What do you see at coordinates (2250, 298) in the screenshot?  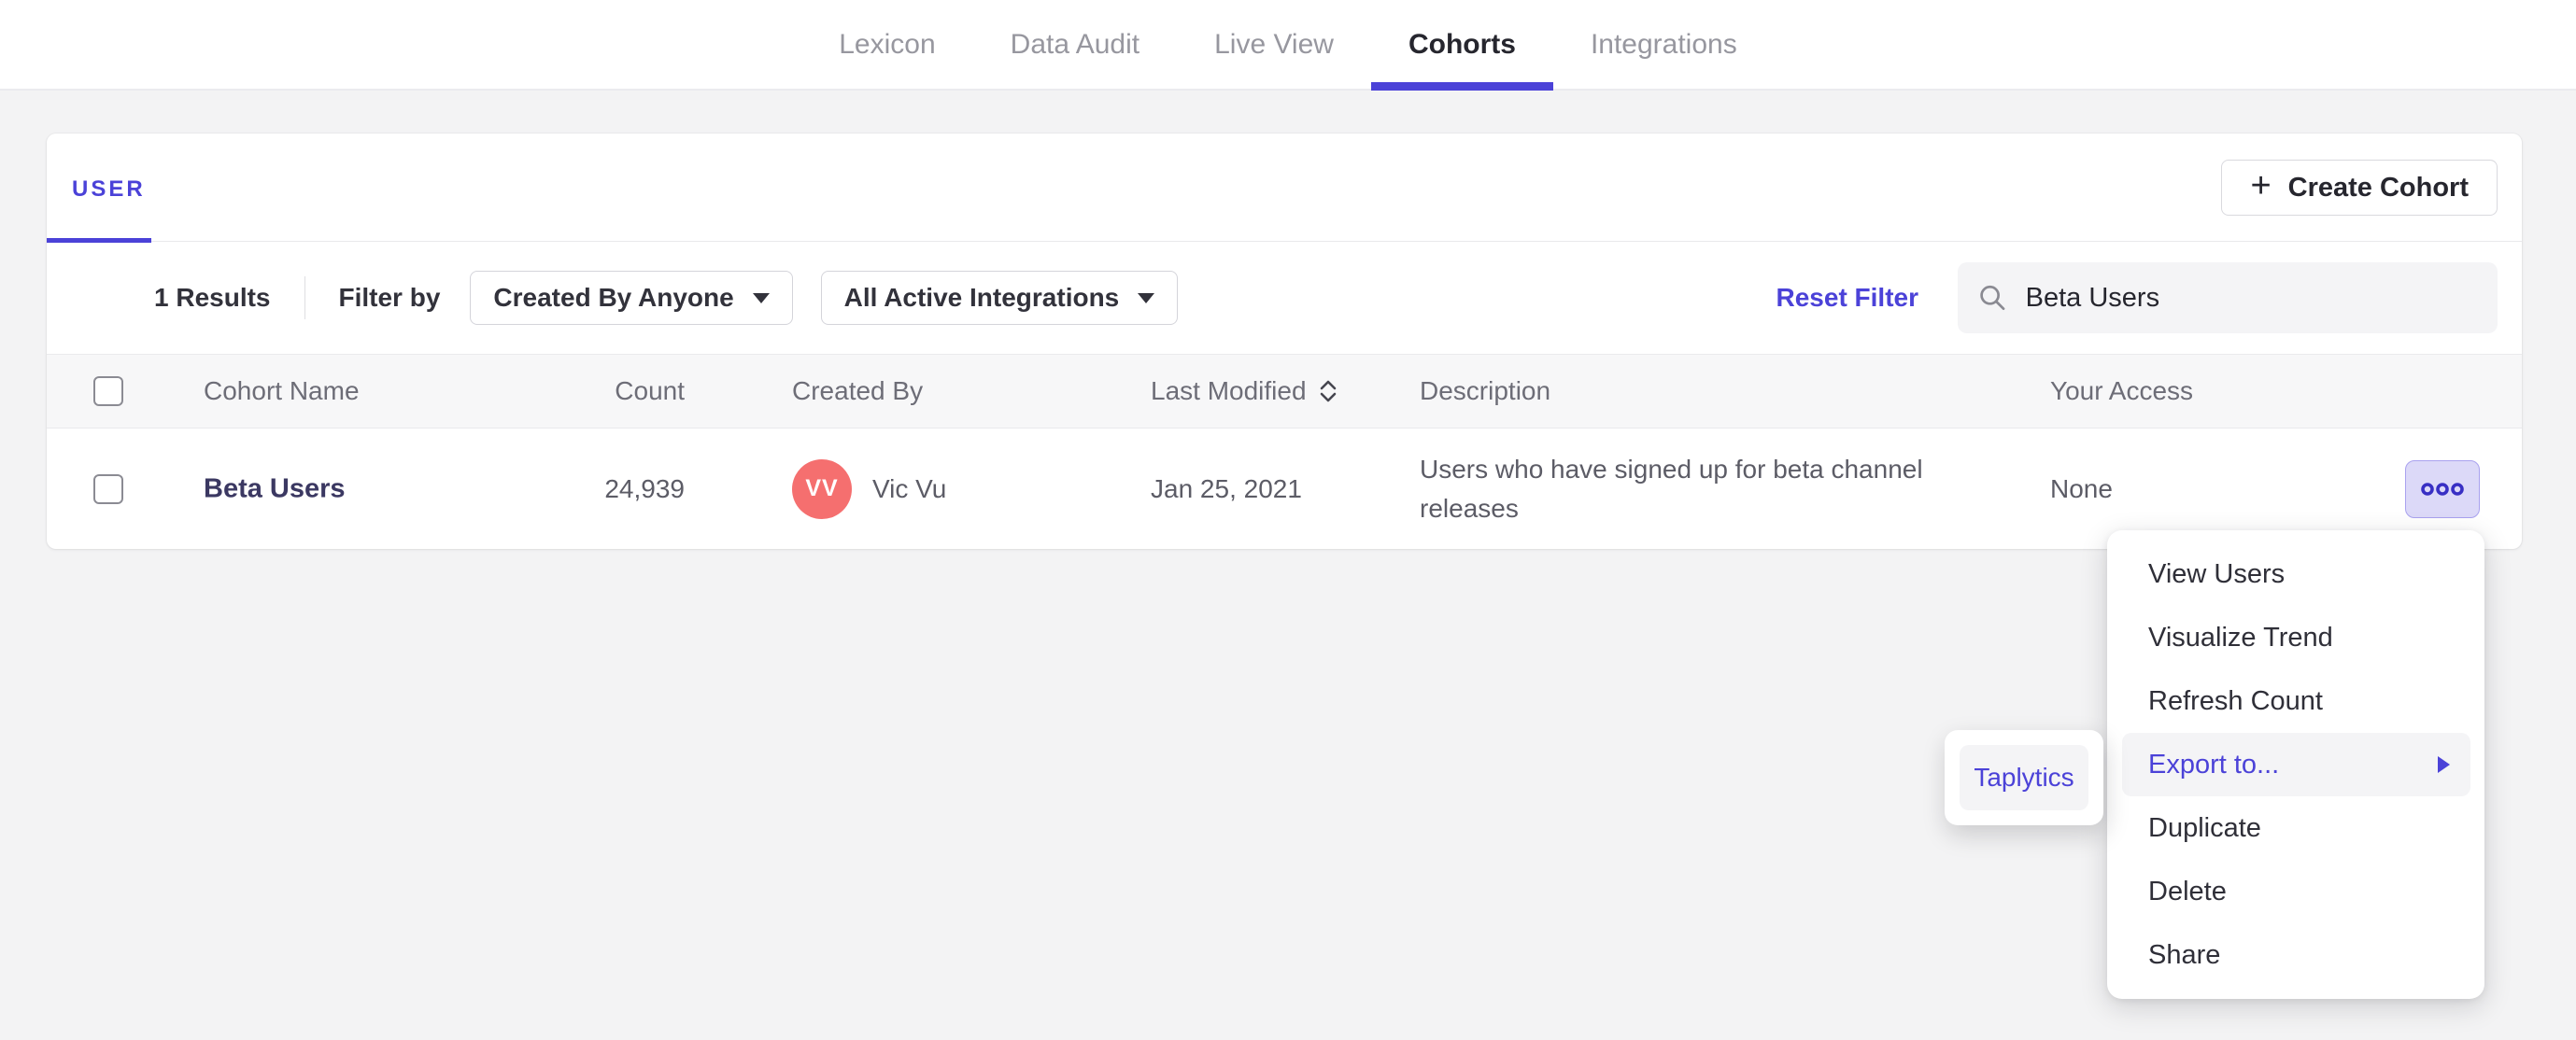 I see `search-input` at bounding box center [2250, 298].